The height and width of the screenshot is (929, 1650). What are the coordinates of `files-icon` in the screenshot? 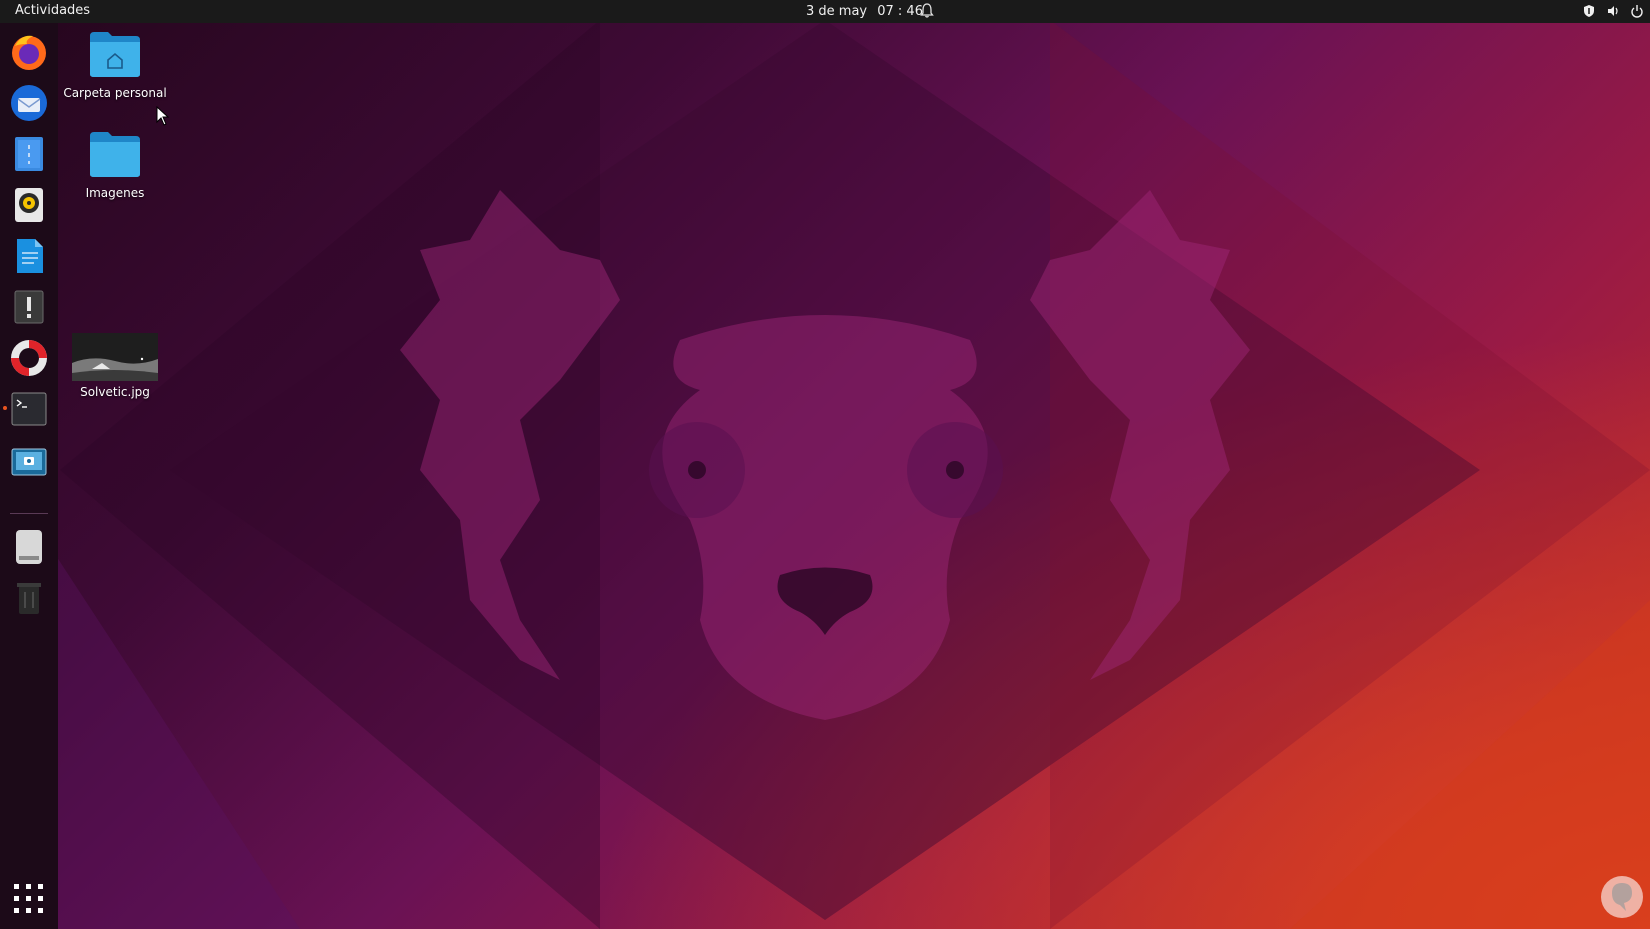 It's located at (29, 154).